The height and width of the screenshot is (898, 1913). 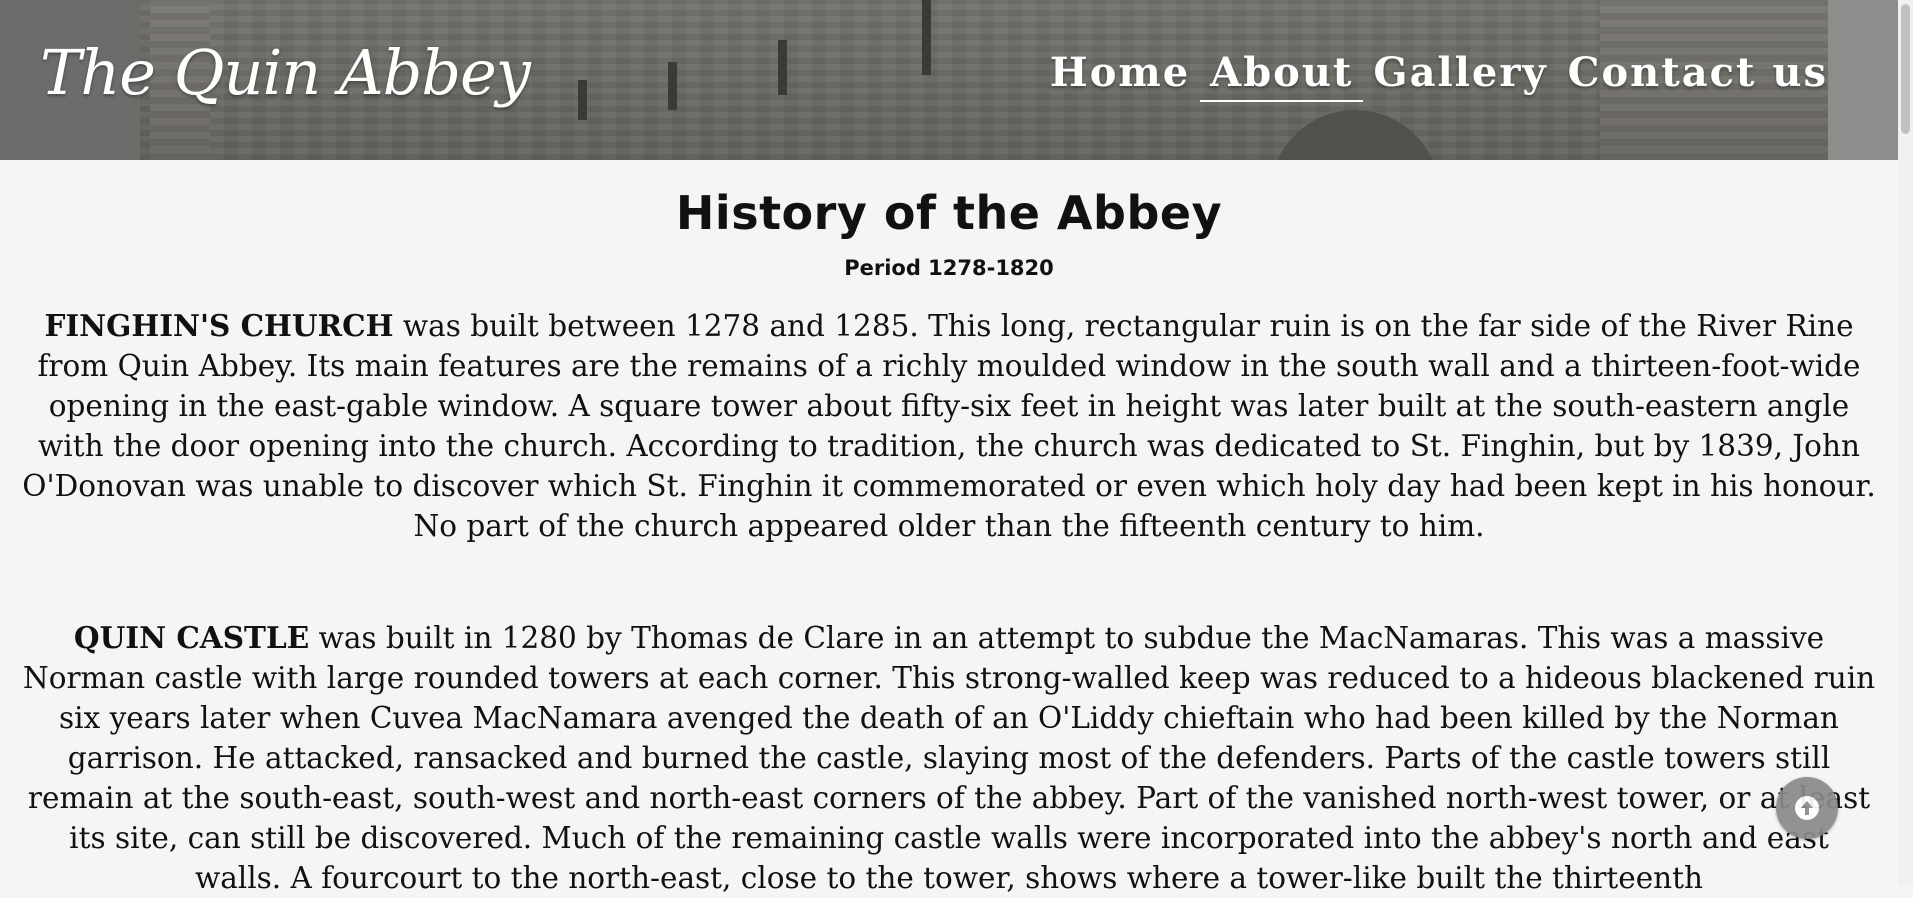 What do you see at coordinates (949, 213) in the screenshot?
I see `page-title: History of the Abbey` at bounding box center [949, 213].